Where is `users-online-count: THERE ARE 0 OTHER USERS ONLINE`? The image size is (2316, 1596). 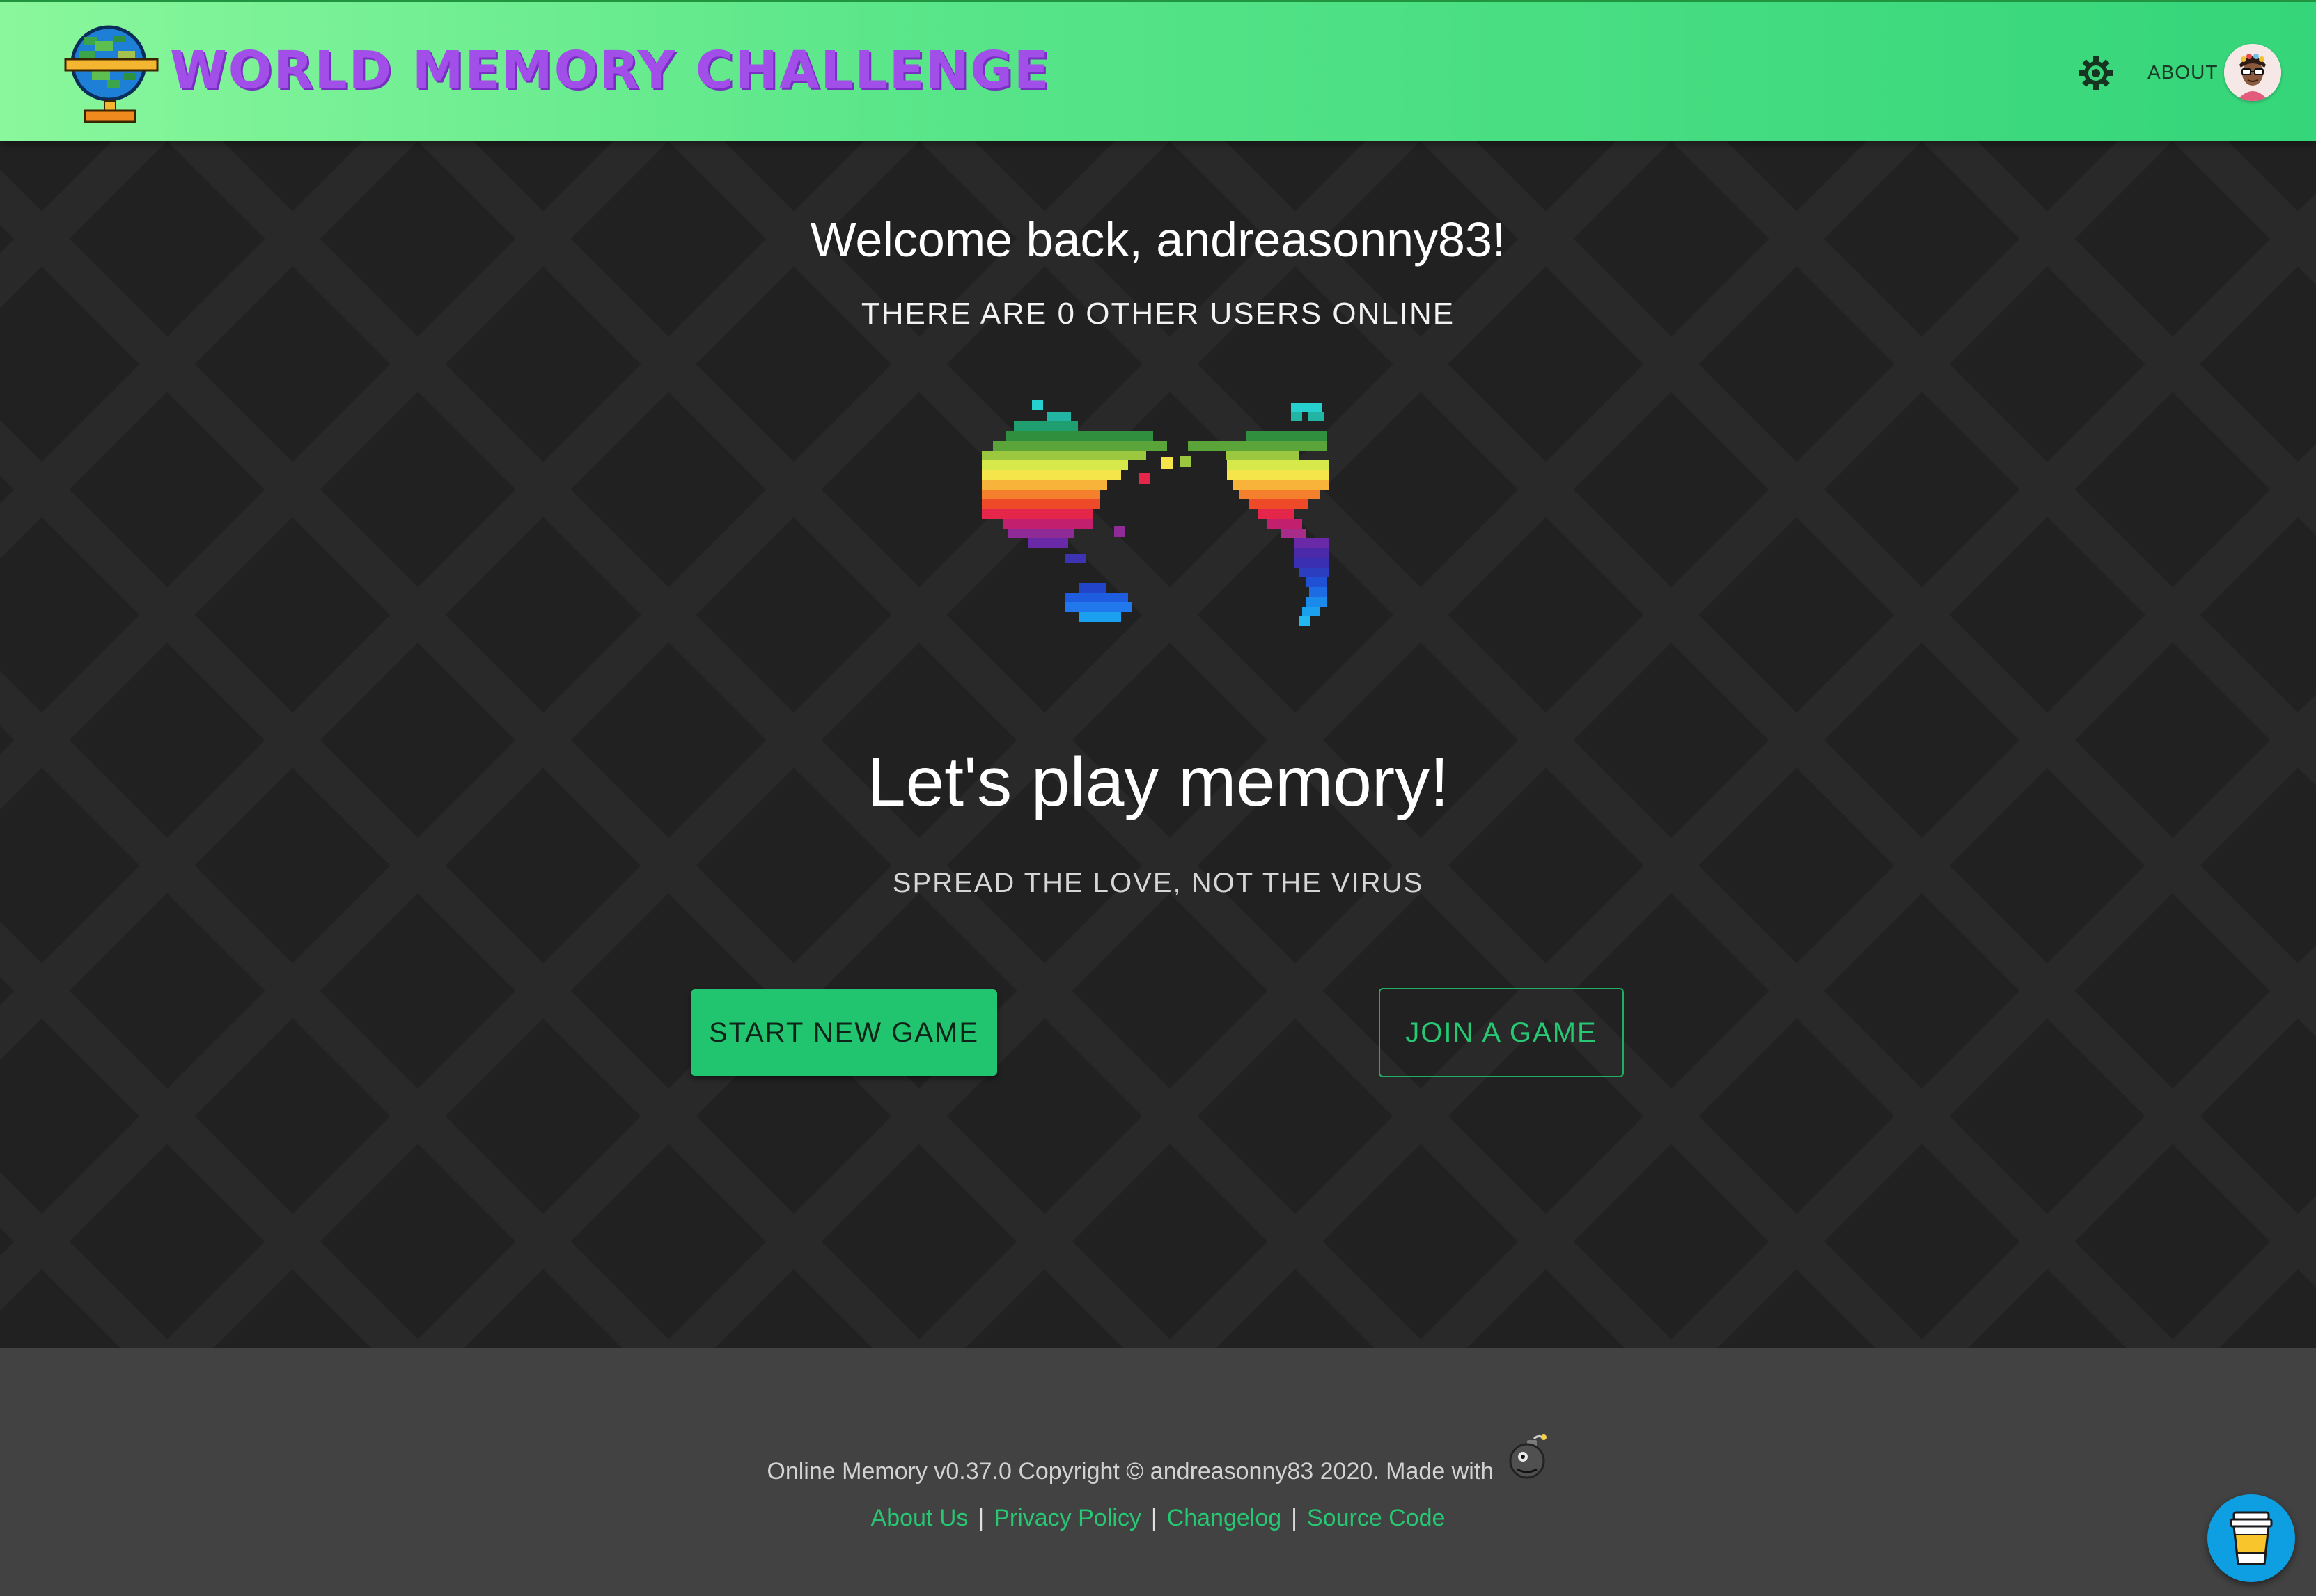 users-online-count: THERE ARE 0 OTHER USERS ONLINE is located at coordinates (1158, 314).